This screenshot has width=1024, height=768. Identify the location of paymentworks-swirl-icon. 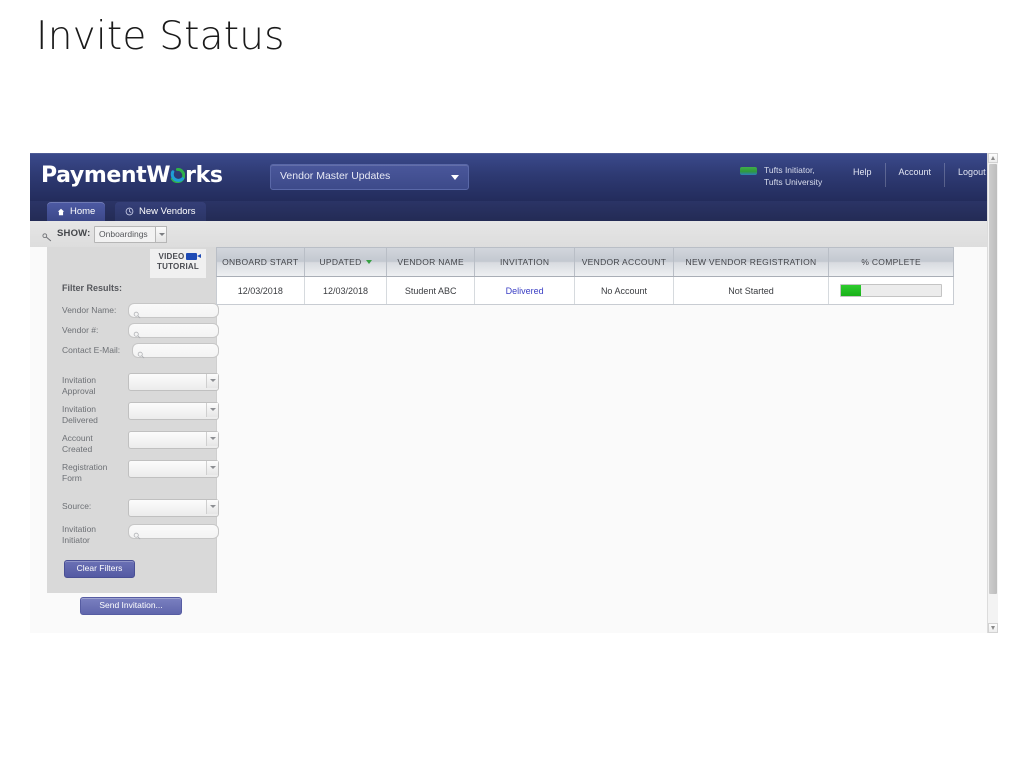
(178, 175).